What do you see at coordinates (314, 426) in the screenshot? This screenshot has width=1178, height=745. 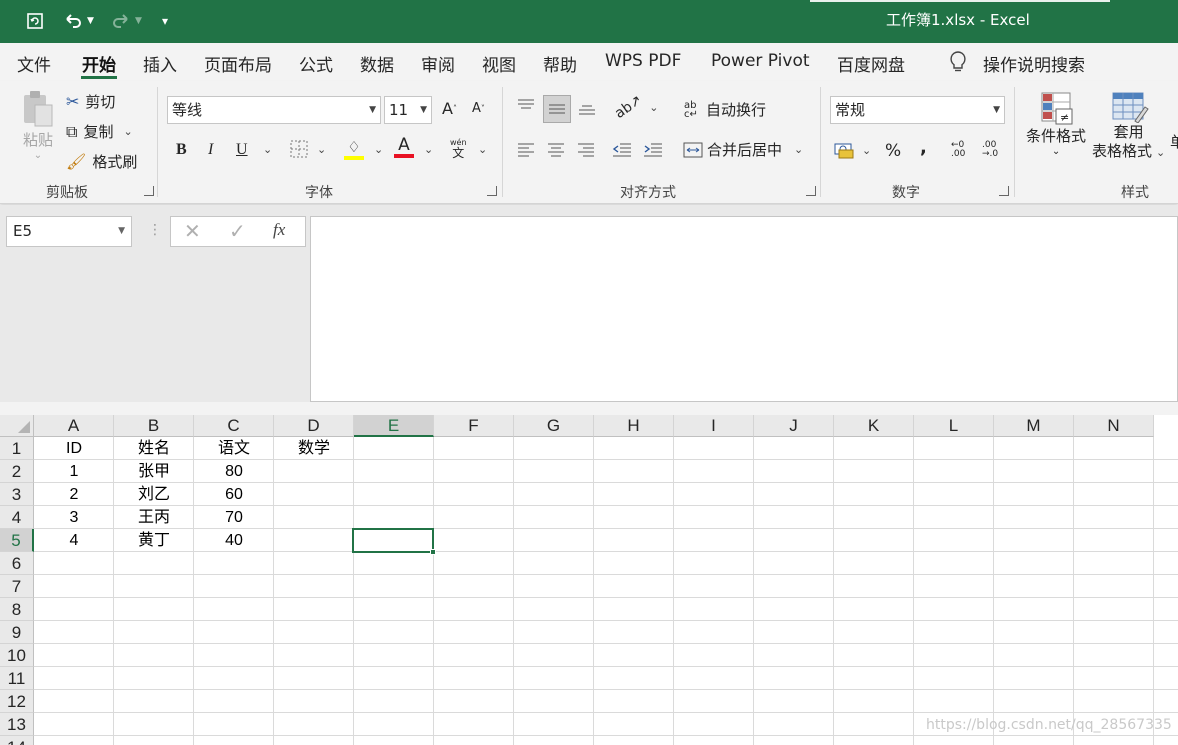 I see `column-header-d: D` at bounding box center [314, 426].